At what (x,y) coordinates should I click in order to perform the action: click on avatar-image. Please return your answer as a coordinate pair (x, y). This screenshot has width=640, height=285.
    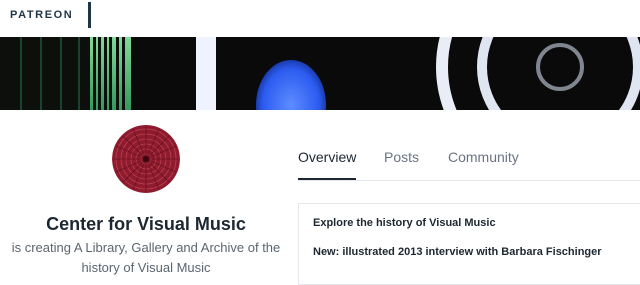
    Looking at the image, I should click on (146, 159).